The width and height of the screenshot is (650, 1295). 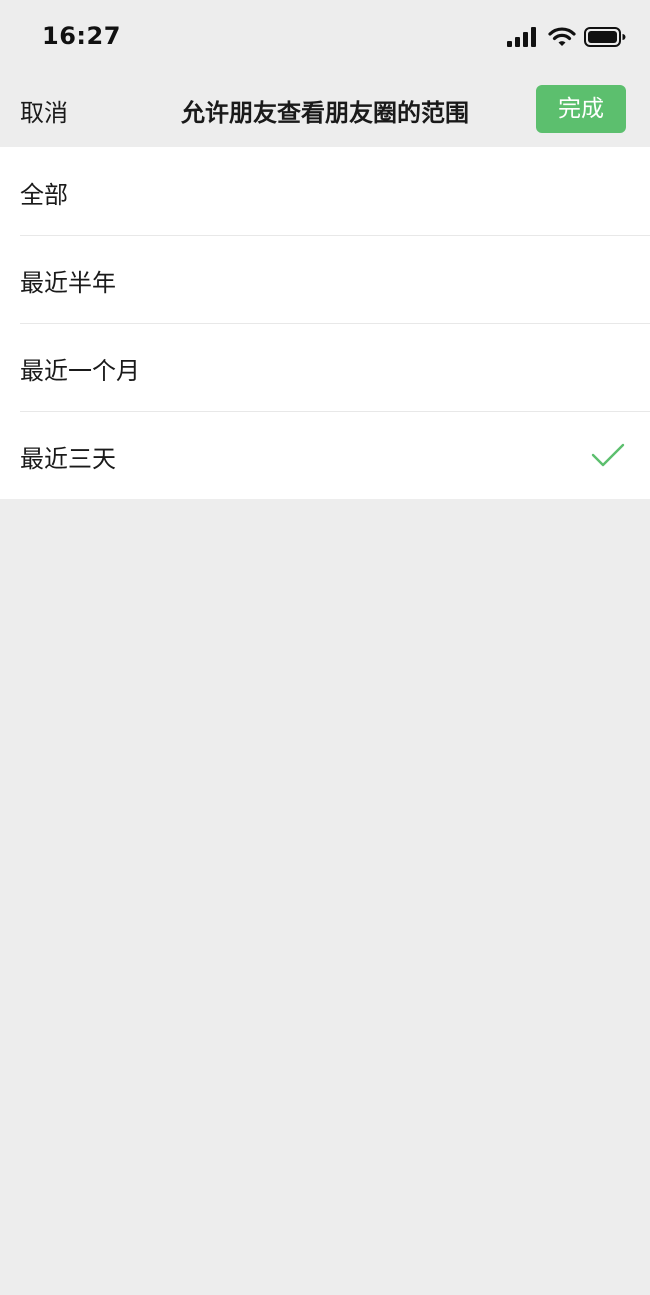 I want to click on option-item-one-month: 最近一个月, so click(x=325, y=367).